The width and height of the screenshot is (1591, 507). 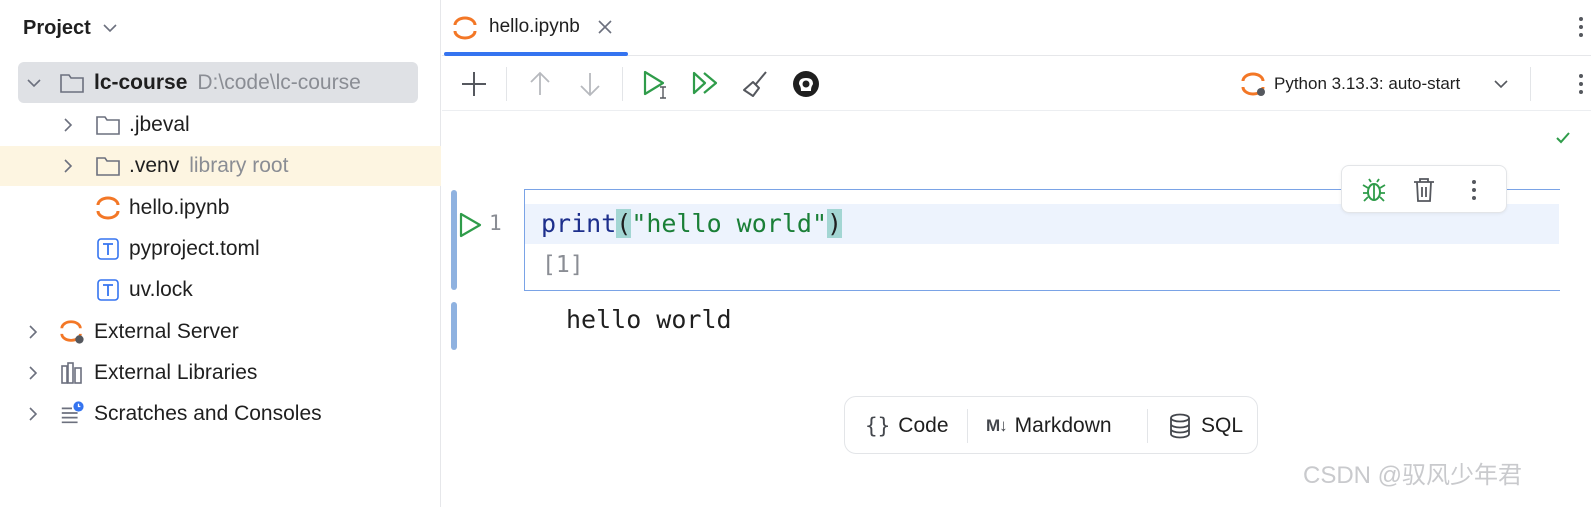 What do you see at coordinates (1063, 425) in the screenshot?
I see `add-markdown-label: Markdown` at bounding box center [1063, 425].